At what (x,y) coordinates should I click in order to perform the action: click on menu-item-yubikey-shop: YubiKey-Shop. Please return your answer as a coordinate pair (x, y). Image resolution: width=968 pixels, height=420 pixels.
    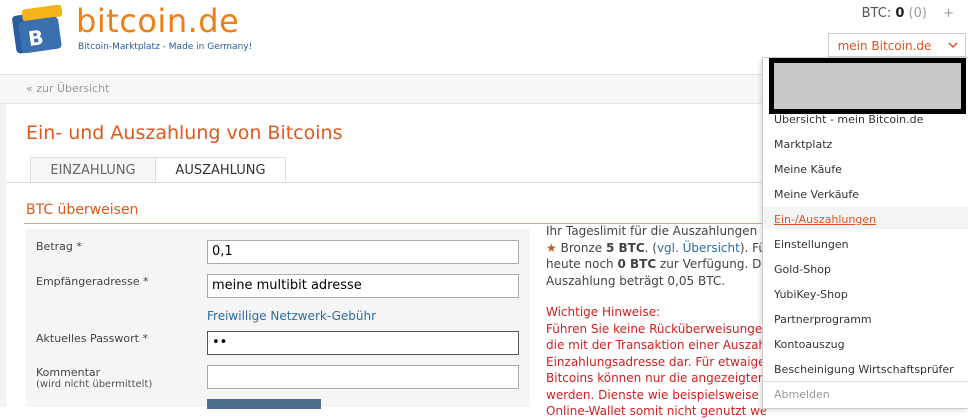
    Looking at the image, I should click on (811, 294).